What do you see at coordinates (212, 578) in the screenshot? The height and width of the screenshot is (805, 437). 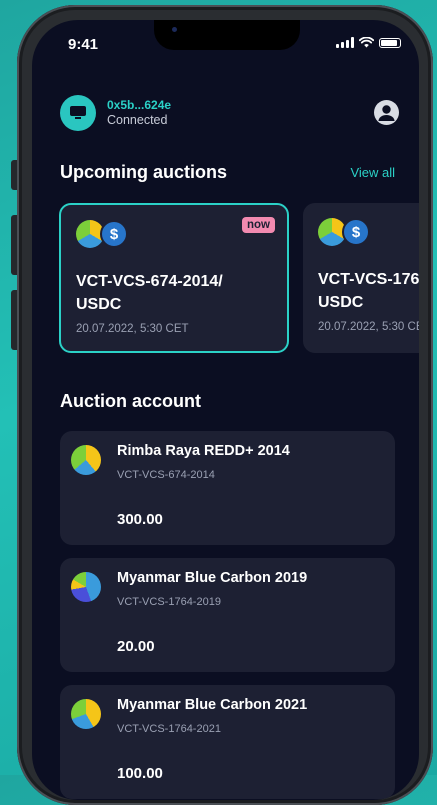 I see `account-item-name: Myanmar Blue Carbon 2019` at bounding box center [212, 578].